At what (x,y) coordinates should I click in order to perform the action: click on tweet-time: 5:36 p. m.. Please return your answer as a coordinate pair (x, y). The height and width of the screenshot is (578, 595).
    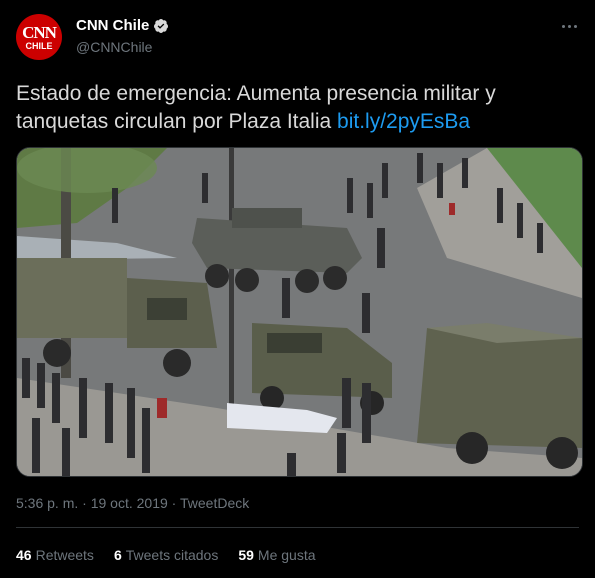
    Looking at the image, I should click on (47, 503).